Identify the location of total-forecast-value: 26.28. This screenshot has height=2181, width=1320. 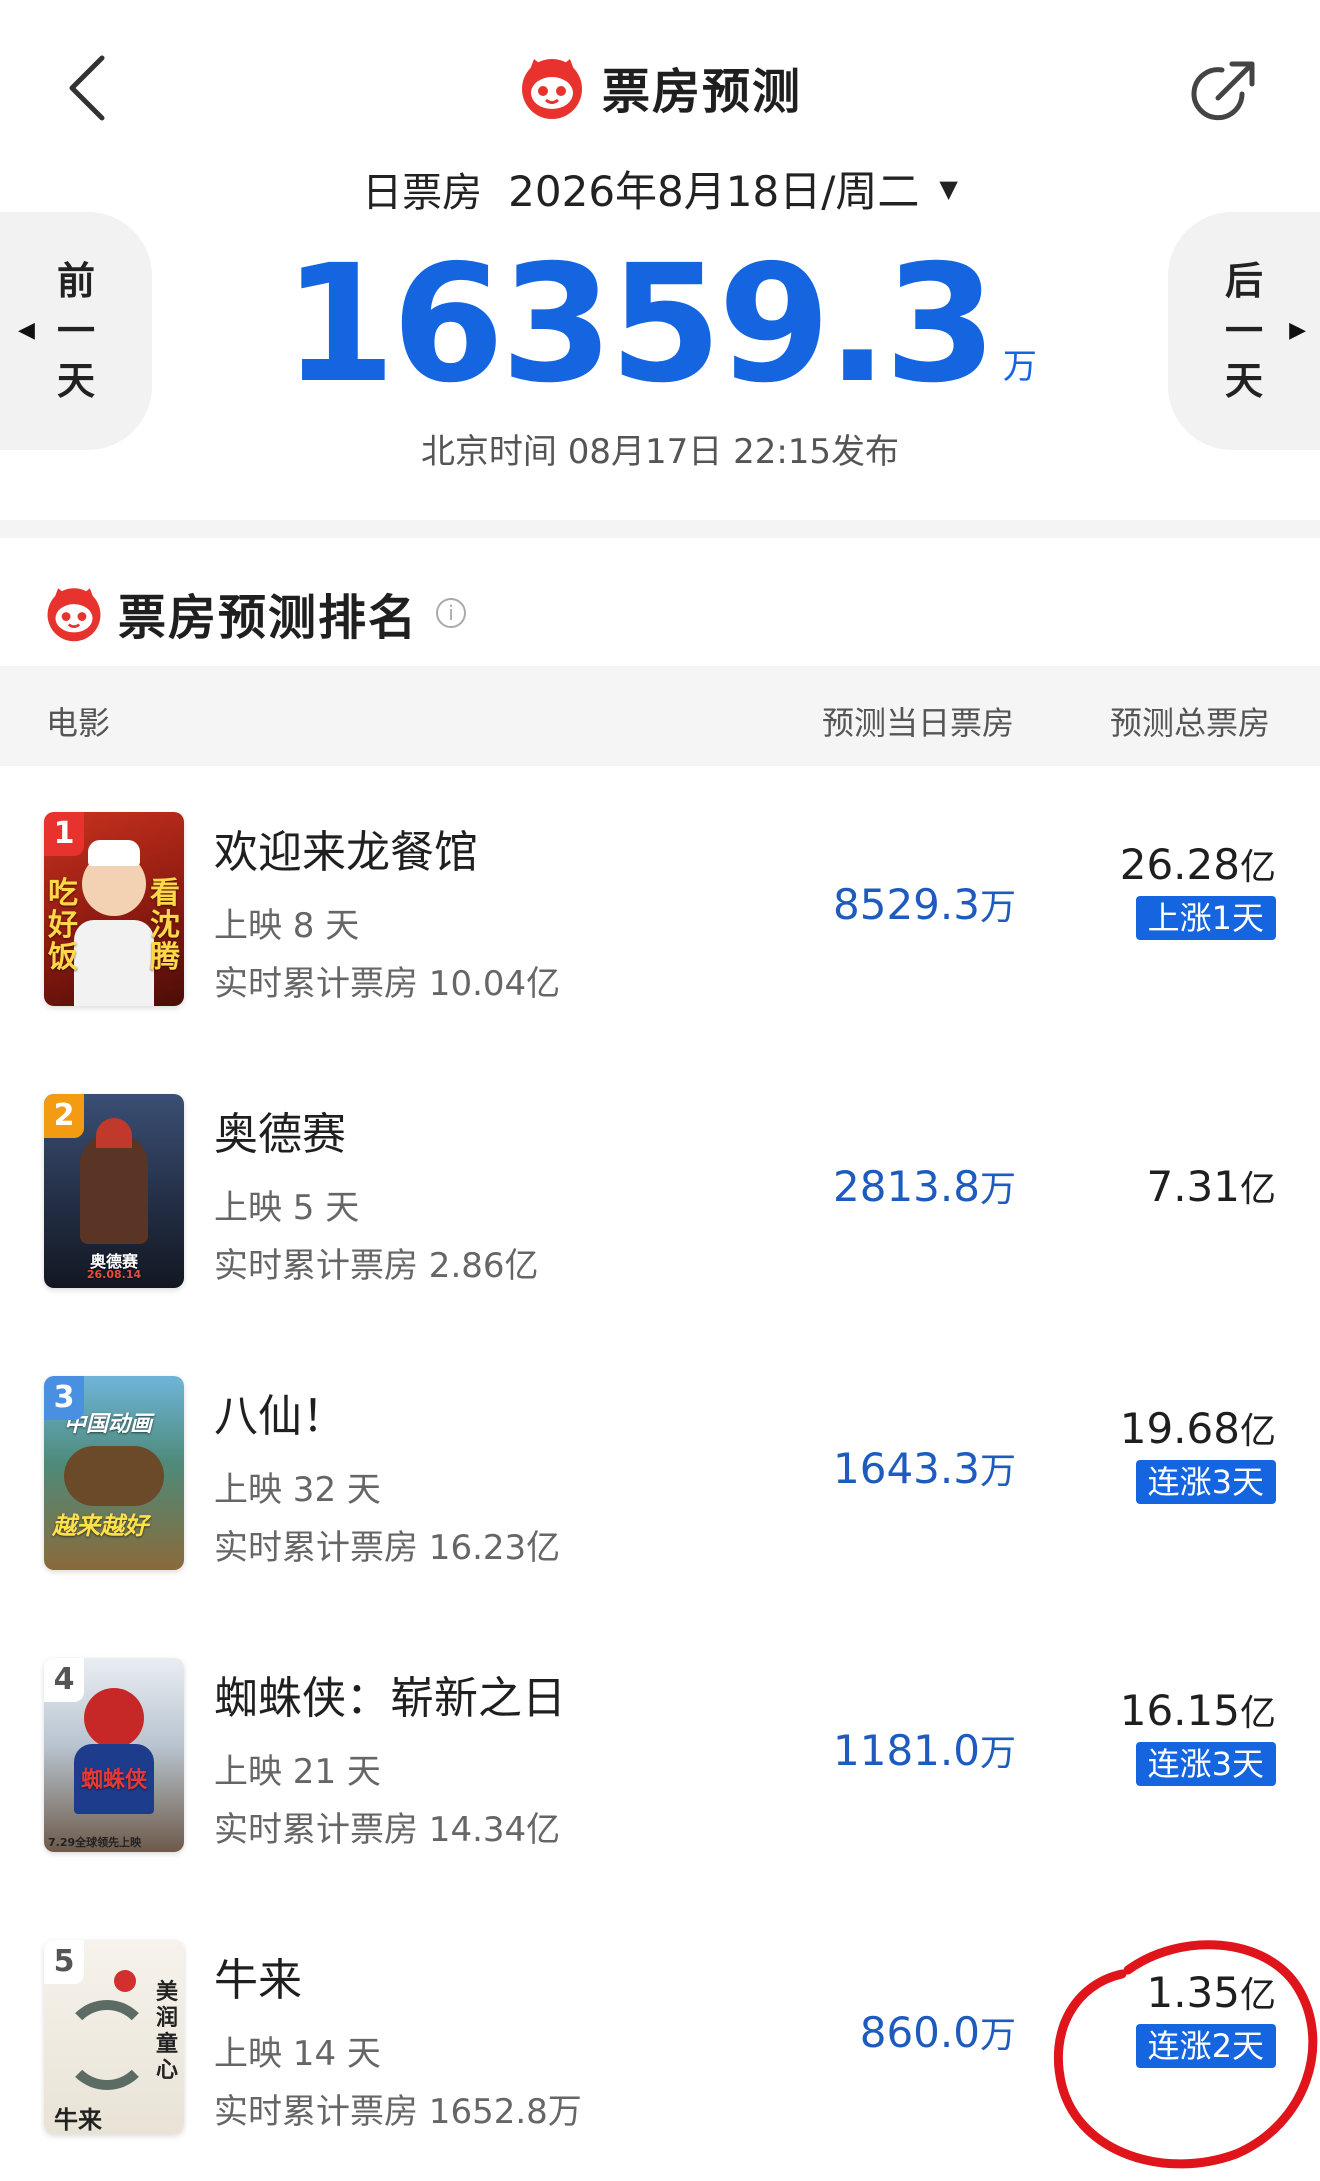
(1179, 864).